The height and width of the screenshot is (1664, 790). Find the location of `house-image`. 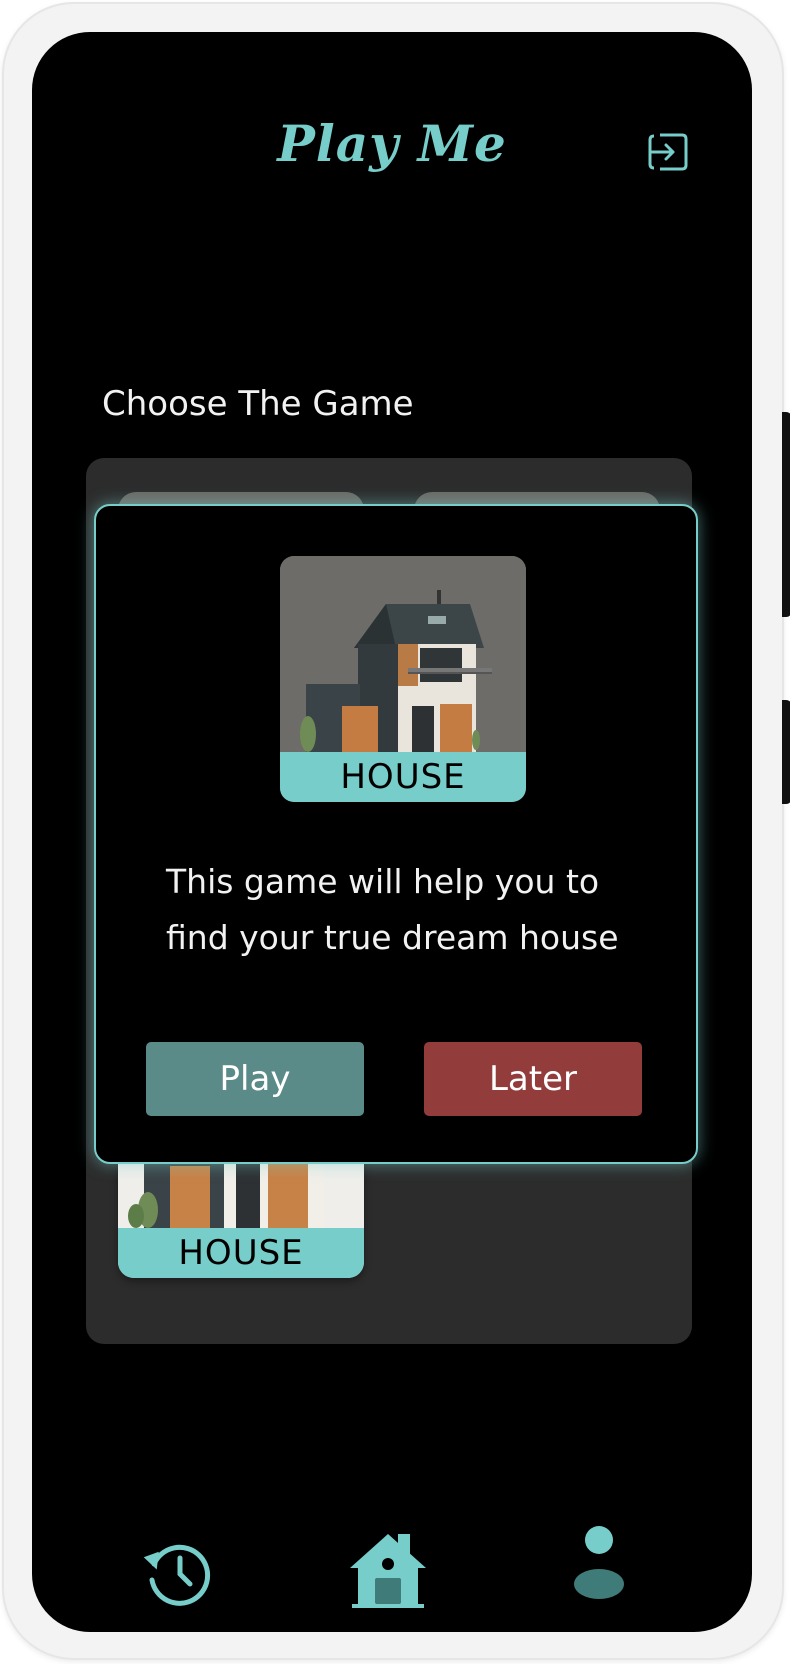

house-image is located at coordinates (403, 654).